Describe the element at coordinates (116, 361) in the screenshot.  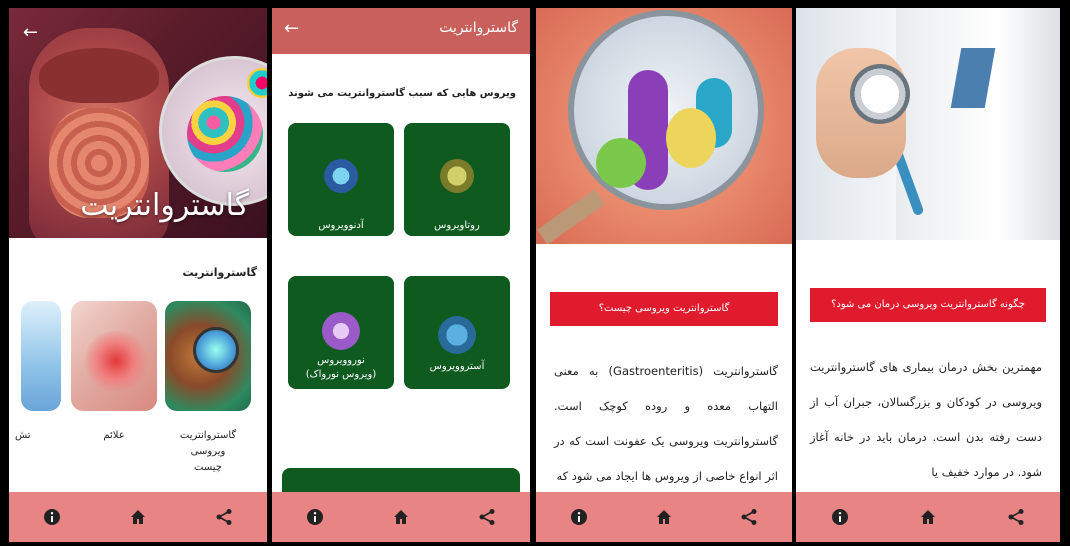
I see `belly-pain-illustration` at that location.